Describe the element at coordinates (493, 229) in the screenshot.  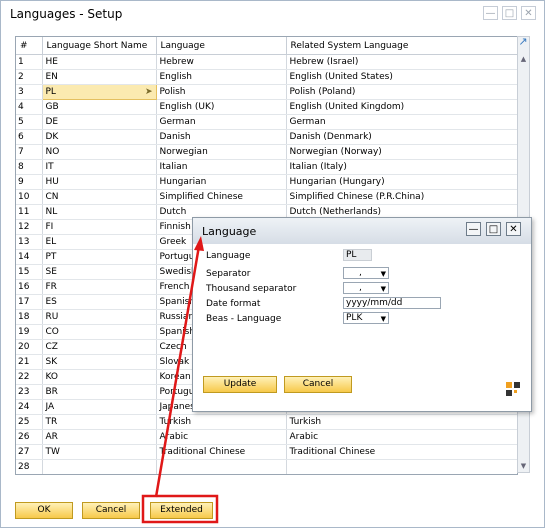
I see `dialog-maximize-button: □` at that location.